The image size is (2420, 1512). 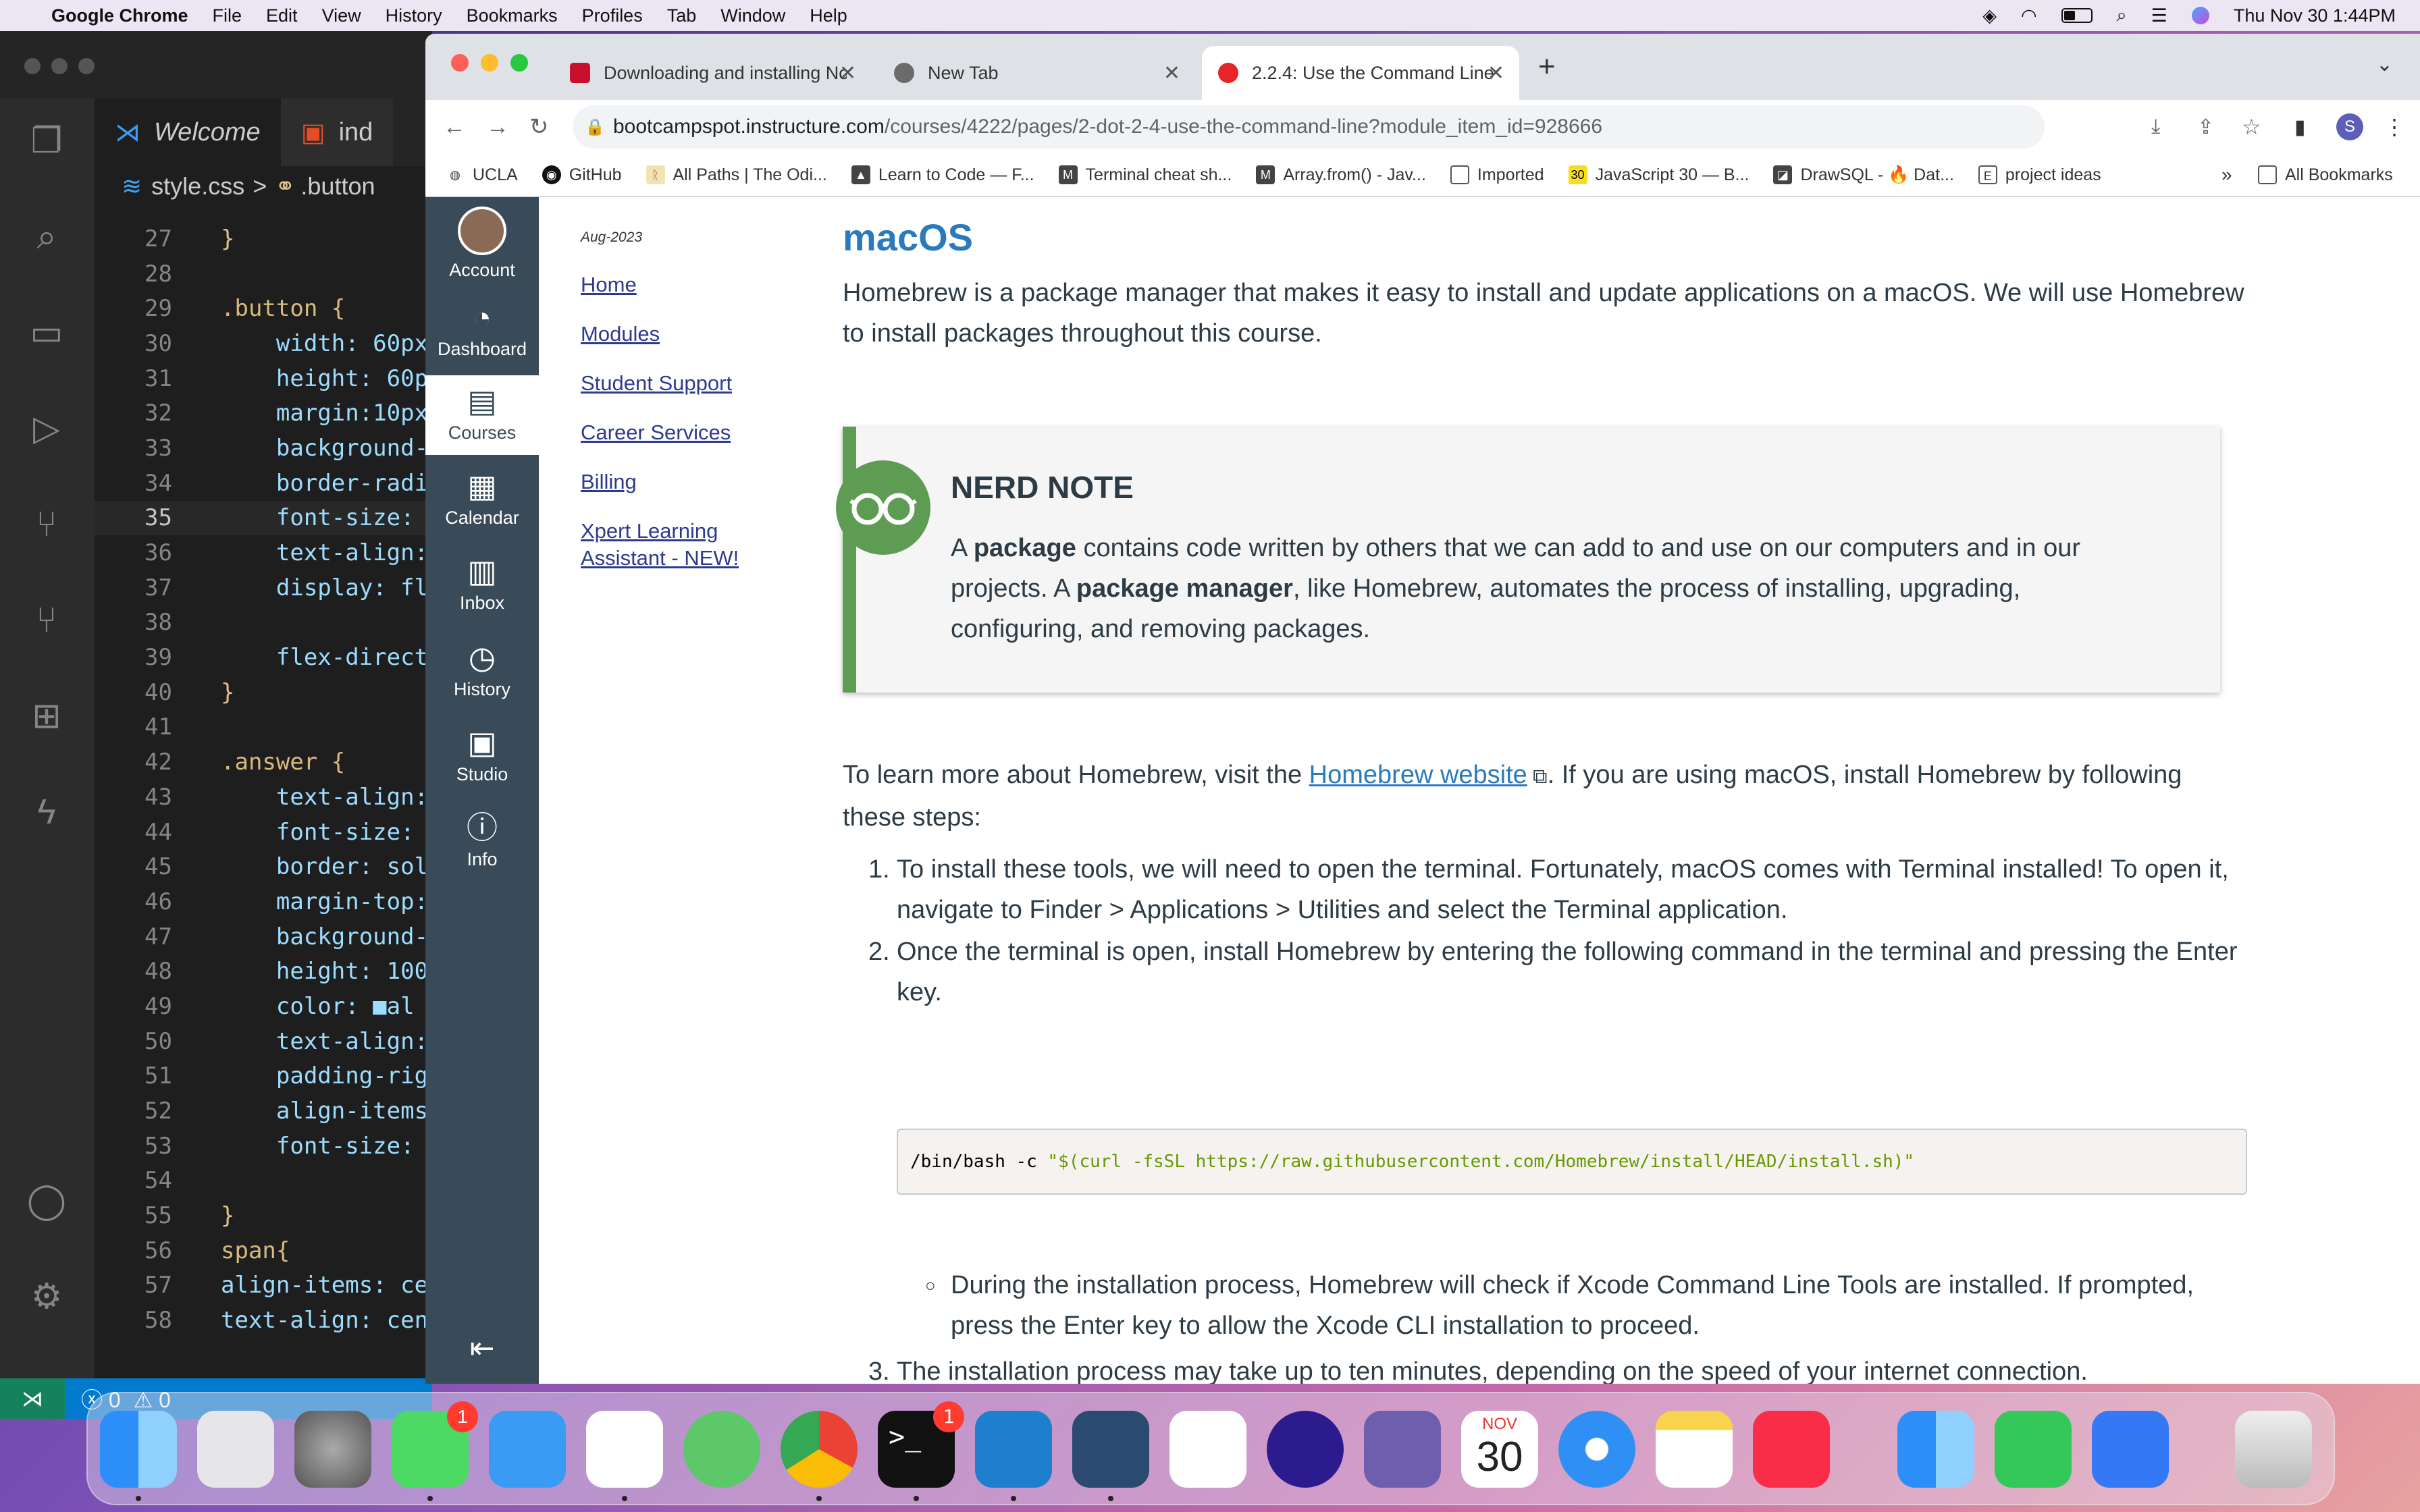 What do you see at coordinates (1013, 1456) in the screenshot?
I see `vscode-icon` at bounding box center [1013, 1456].